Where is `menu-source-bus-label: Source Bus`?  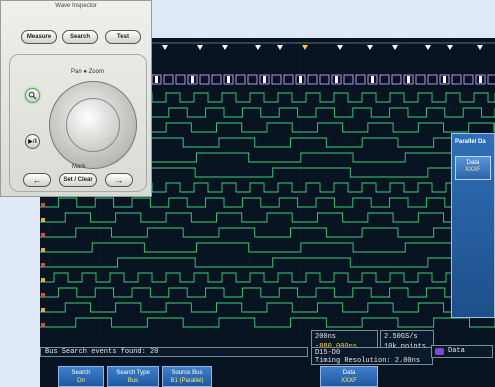 menu-source-bus-label: Source Bus is located at coordinates (187, 373).